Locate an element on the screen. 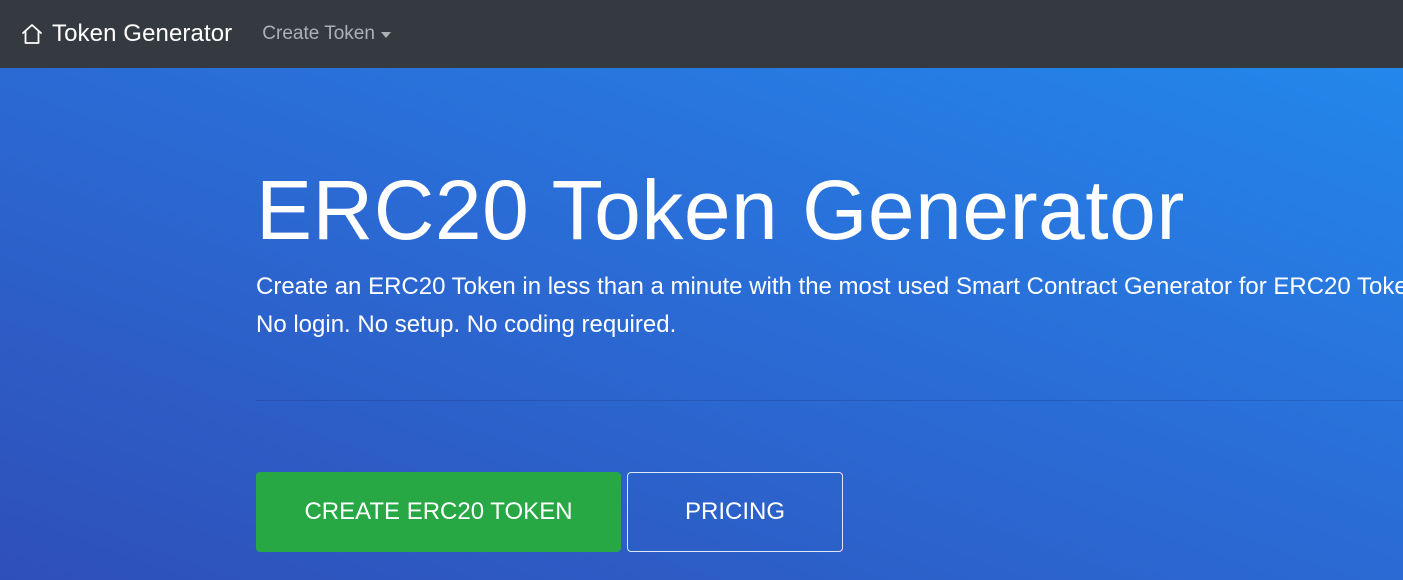  pricing-button: PRICING is located at coordinates (735, 512).